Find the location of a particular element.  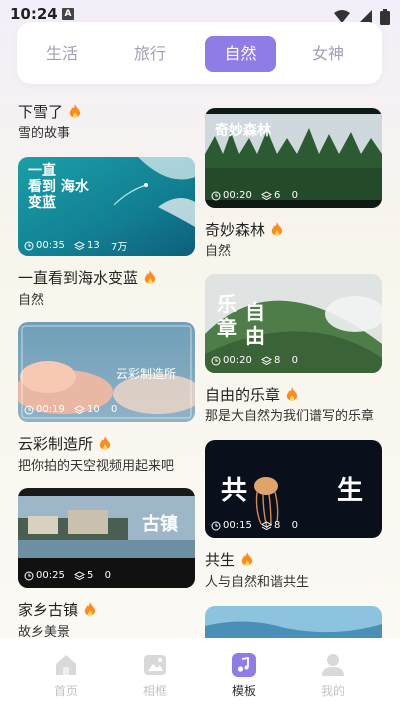

card-thumbnail: 乐章 自由 00:20 8 0 is located at coordinates (293, 323).